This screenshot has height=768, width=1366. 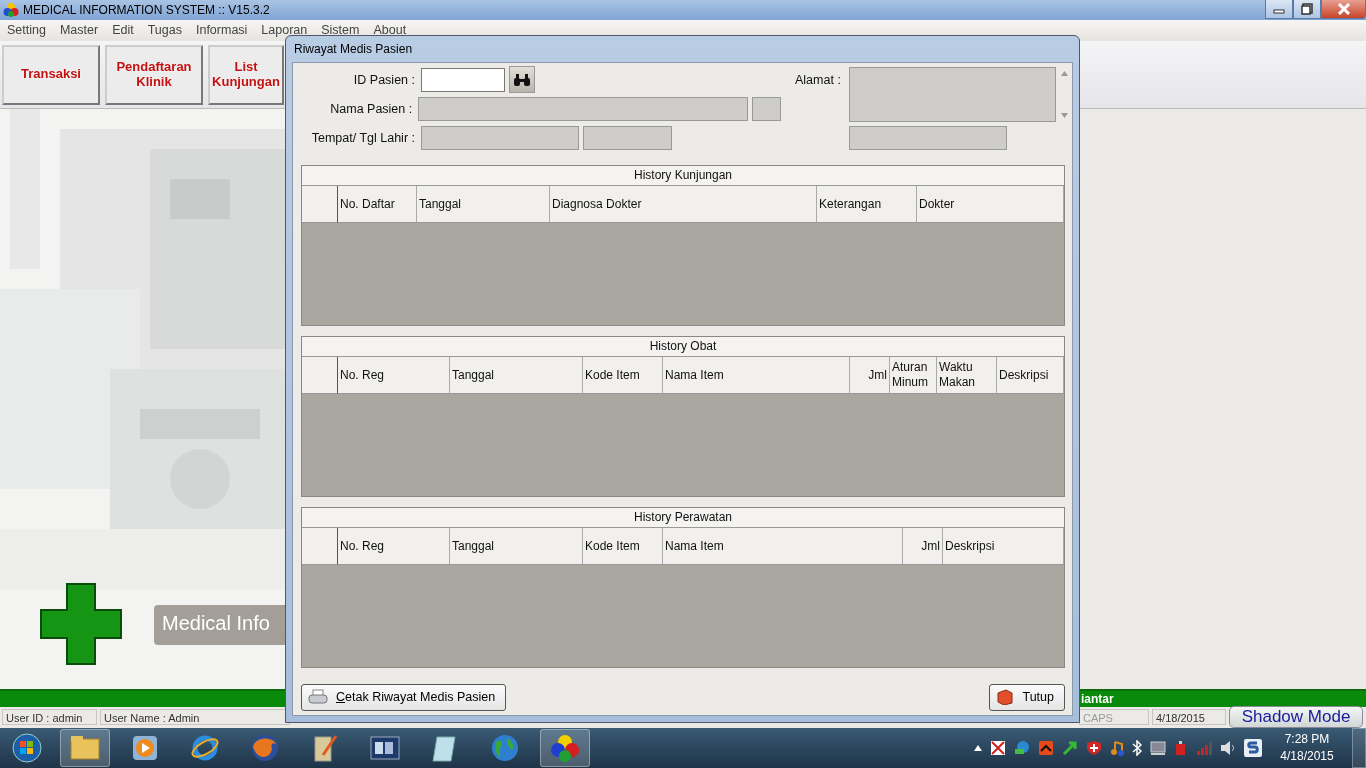 What do you see at coordinates (463, 79) in the screenshot?
I see `input-field` at bounding box center [463, 79].